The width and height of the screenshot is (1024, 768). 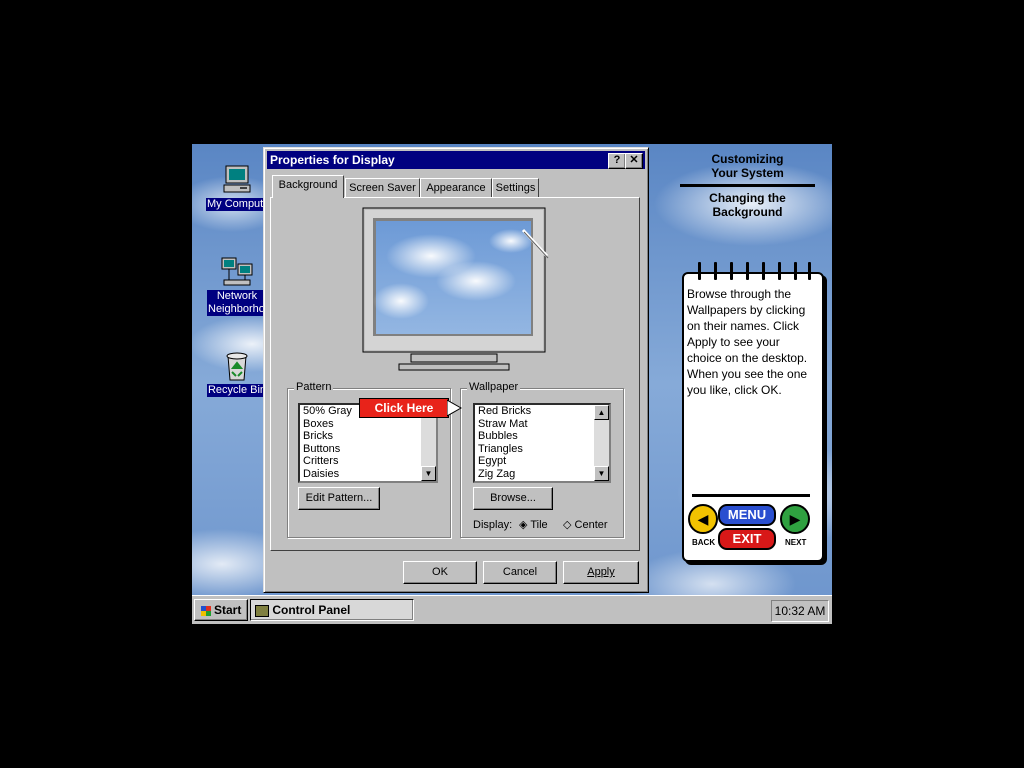 I want to click on desktop-icon-label: Recycle Bin, so click(x=237, y=390).